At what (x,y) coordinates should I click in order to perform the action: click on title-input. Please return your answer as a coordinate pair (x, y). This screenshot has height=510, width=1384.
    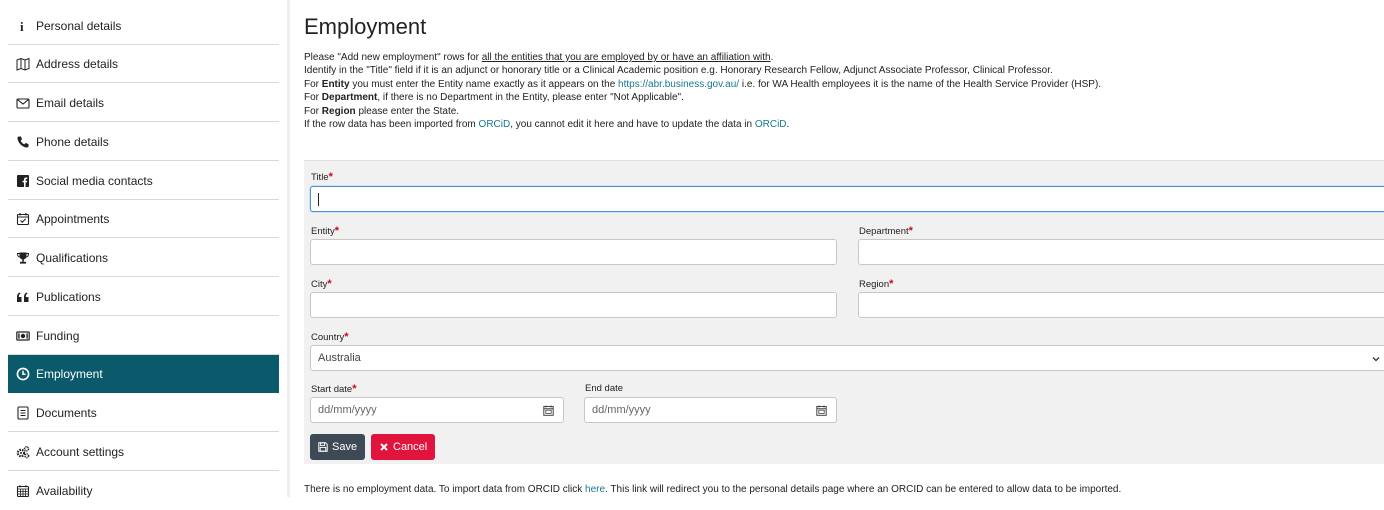
    Looking at the image, I should click on (847, 199).